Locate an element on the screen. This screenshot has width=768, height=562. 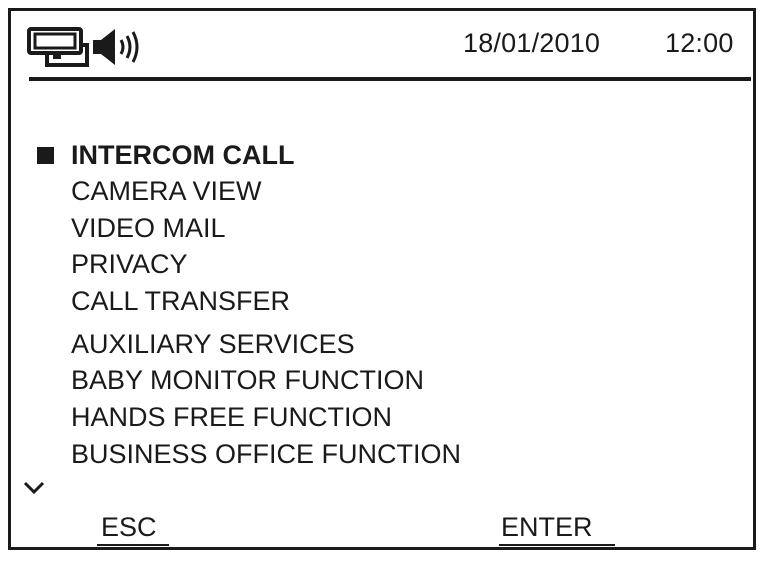
menu-item-intercom-call: INTERCOM CALL is located at coordinates (182, 155).